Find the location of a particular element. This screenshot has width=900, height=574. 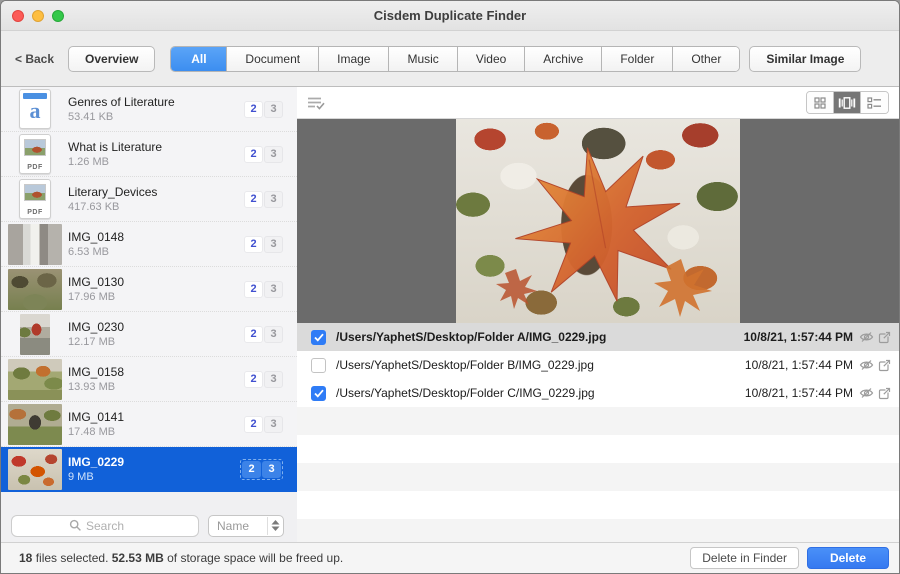

duplicate-group-row: What is Literature 1.26 MB 2 3 is located at coordinates (149, 154).